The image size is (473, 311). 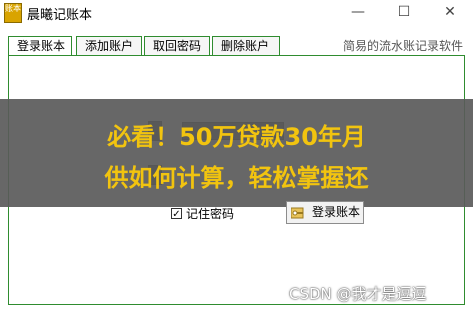 I want to click on minimize-button: —, so click(x=358, y=12).